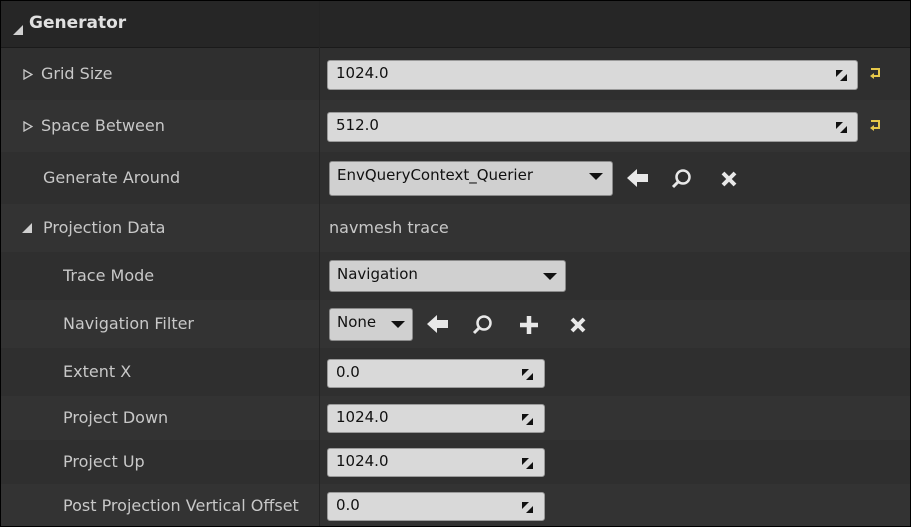 Image resolution: width=911 pixels, height=527 pixels. Describe the element at coordinates (389, 227) in the screenshot. I see `projection-data-value: navmesh trace` at that location.